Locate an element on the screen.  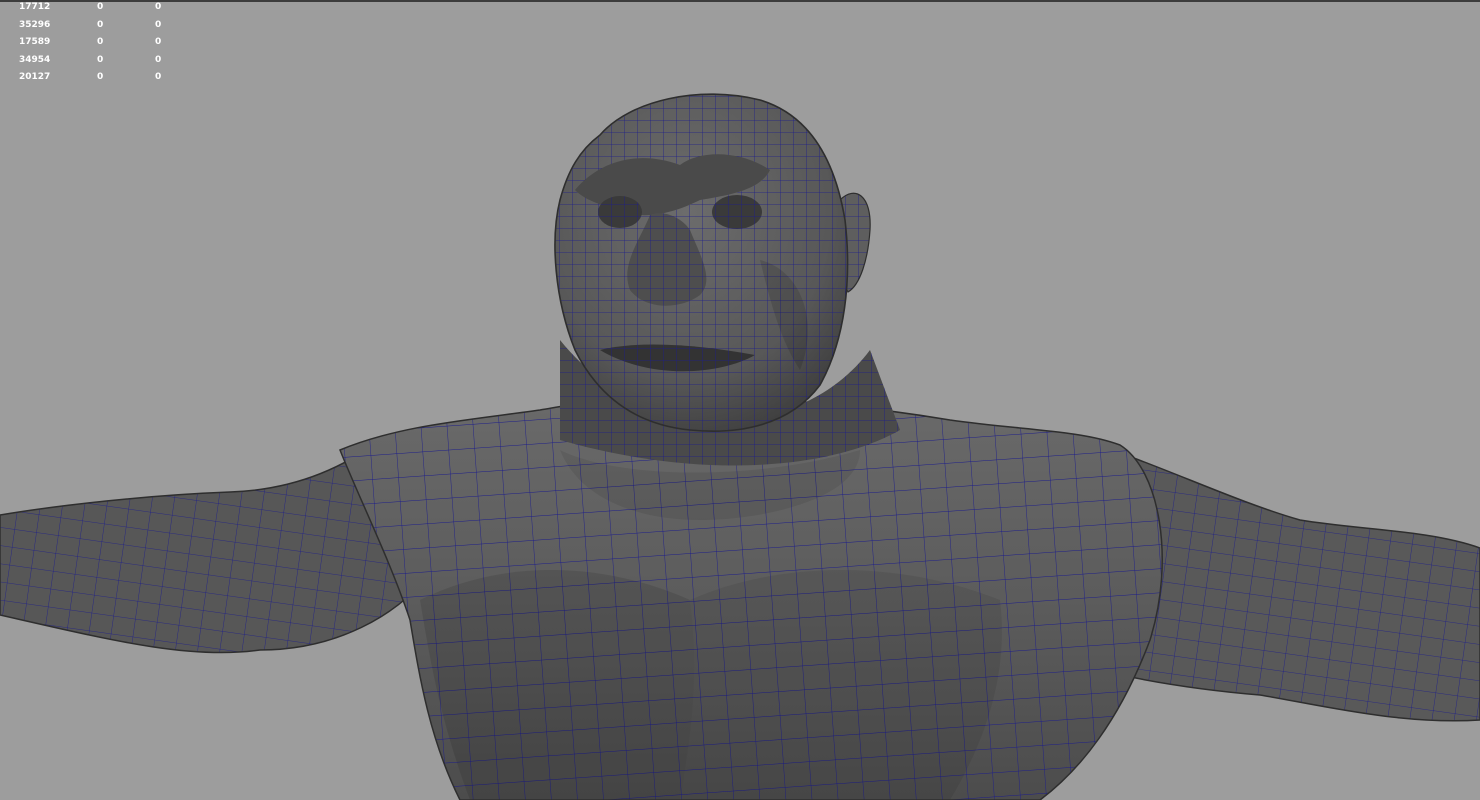
hud-row: 35296 0 0 is located at coordinates (100, 28).